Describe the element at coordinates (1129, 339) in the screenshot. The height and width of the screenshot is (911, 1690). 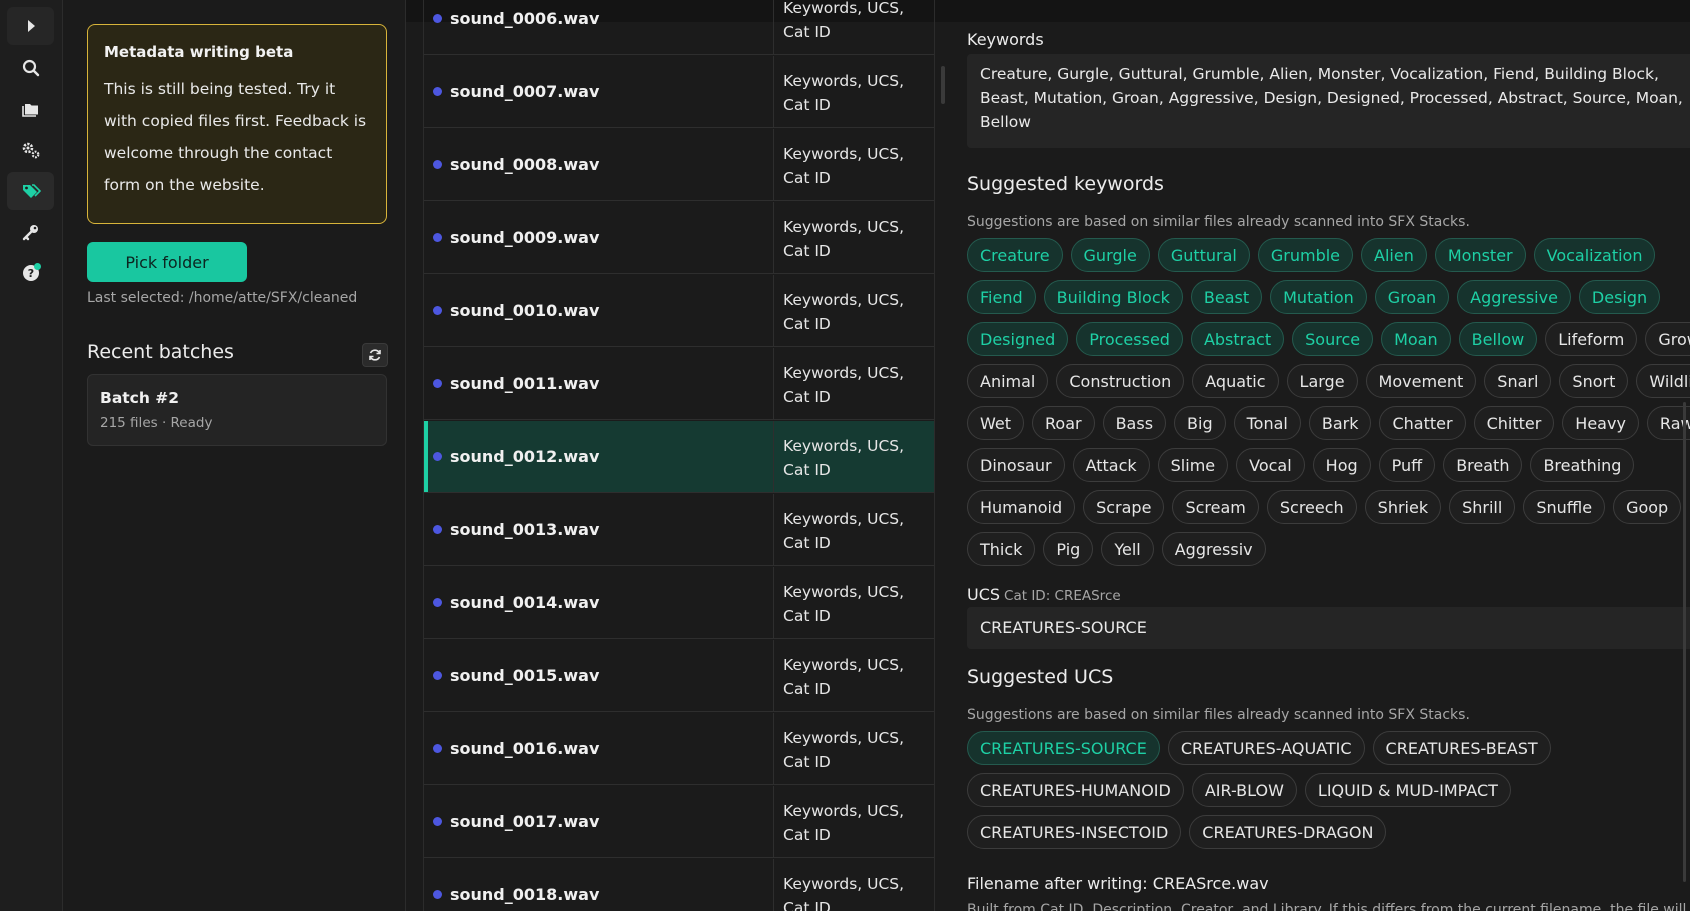
I see `keyword-chip-selected: Processed` at that location.